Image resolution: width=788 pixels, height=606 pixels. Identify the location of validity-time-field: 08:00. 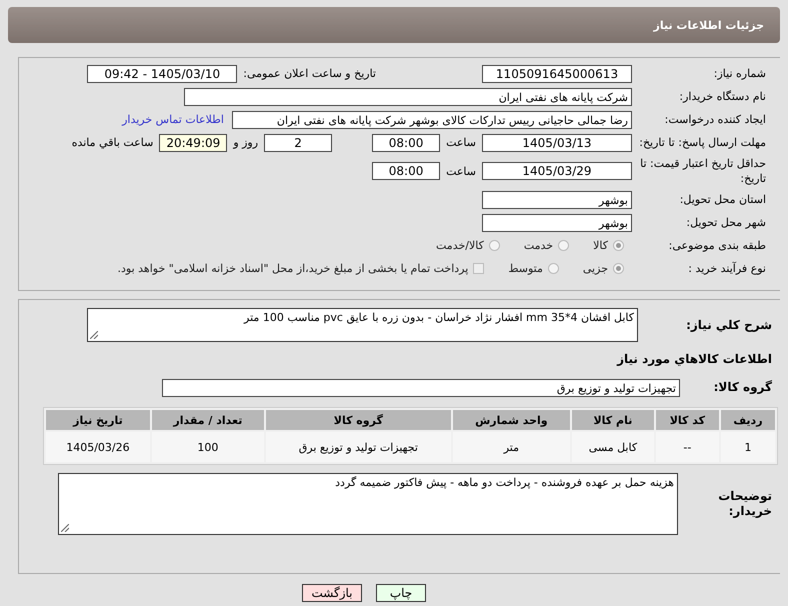
(406, 171).